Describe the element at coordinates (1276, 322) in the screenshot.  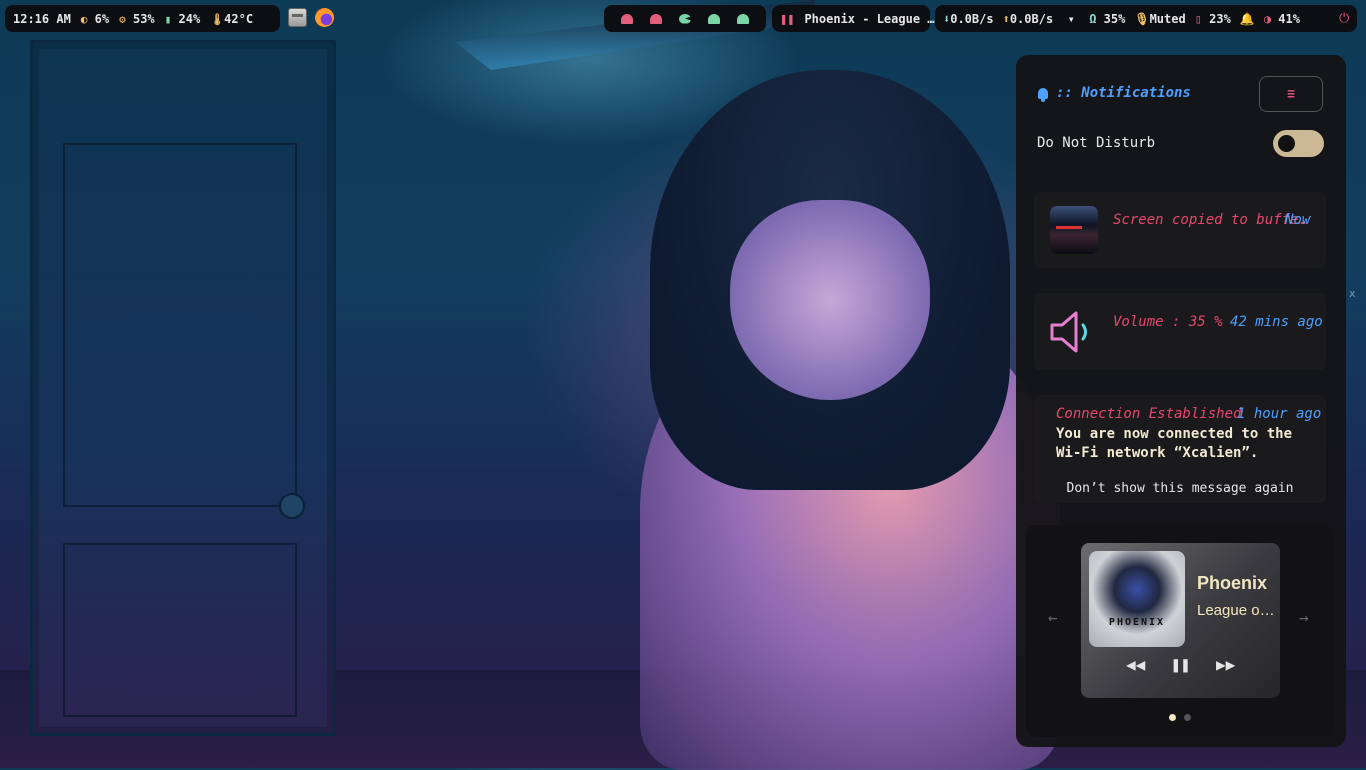
I see `notification-time: 42 mins ago` at that location.